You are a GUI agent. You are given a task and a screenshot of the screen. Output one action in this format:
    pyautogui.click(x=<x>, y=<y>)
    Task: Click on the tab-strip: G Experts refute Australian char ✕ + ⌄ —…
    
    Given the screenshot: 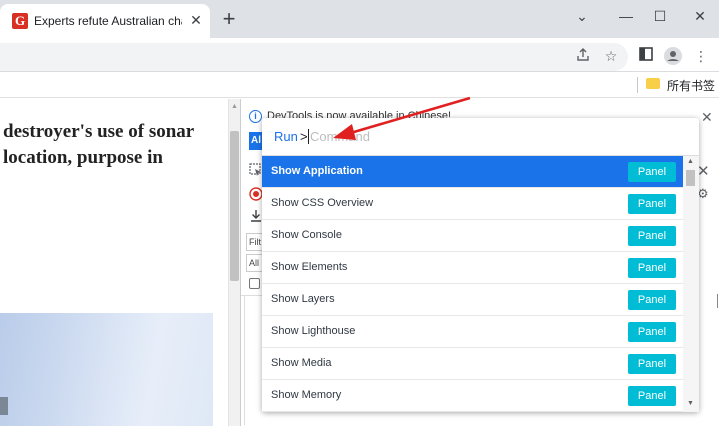 What is the action you would take?
    pyautogui.click(x=359, y=19)
    